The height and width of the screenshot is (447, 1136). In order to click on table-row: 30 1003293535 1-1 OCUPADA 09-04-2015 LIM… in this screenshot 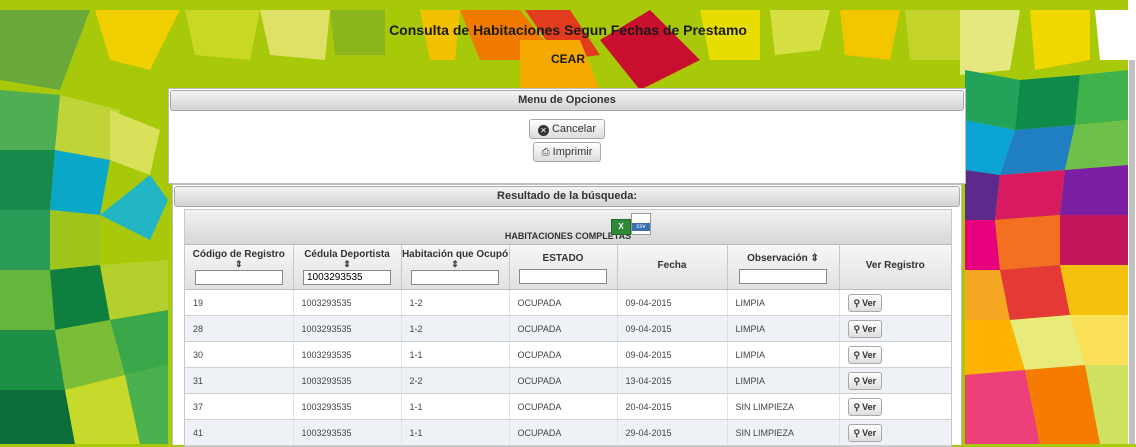, I will do `click(568, 354)`.